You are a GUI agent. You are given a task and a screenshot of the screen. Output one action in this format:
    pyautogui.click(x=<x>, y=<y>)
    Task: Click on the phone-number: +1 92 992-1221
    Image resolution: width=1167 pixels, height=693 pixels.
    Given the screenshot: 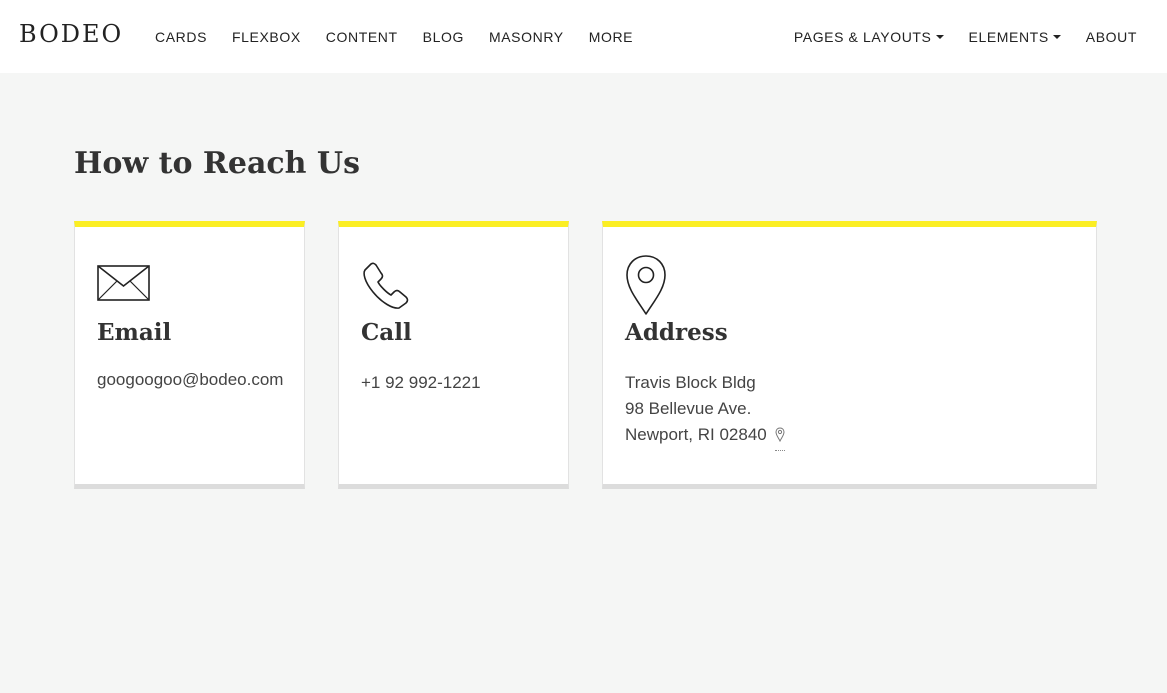 What is the action you would take?
    pyautogui.click(x=421, y=383)
    